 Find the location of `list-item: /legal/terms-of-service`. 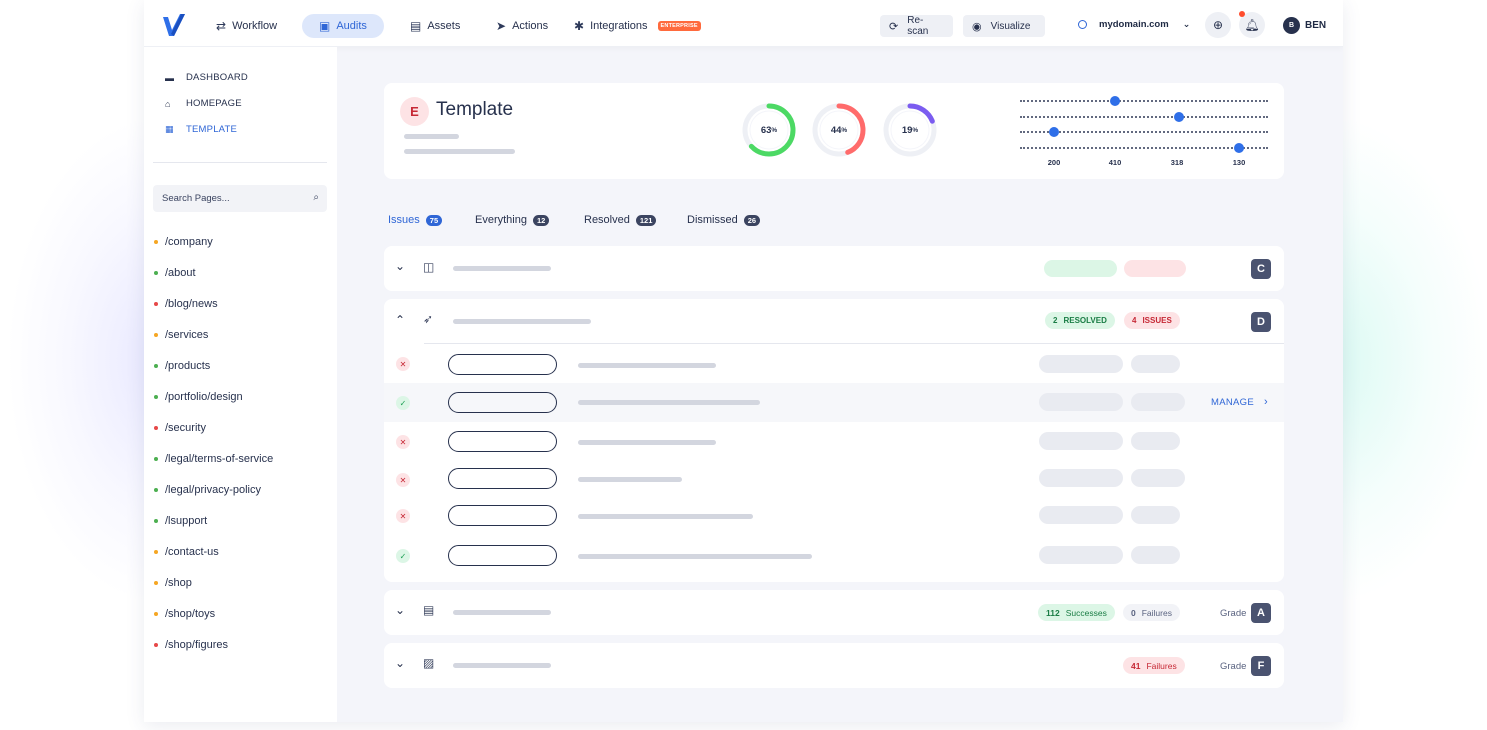

list-item: /legal/terms-of-service is located at coordinates (213, 459).